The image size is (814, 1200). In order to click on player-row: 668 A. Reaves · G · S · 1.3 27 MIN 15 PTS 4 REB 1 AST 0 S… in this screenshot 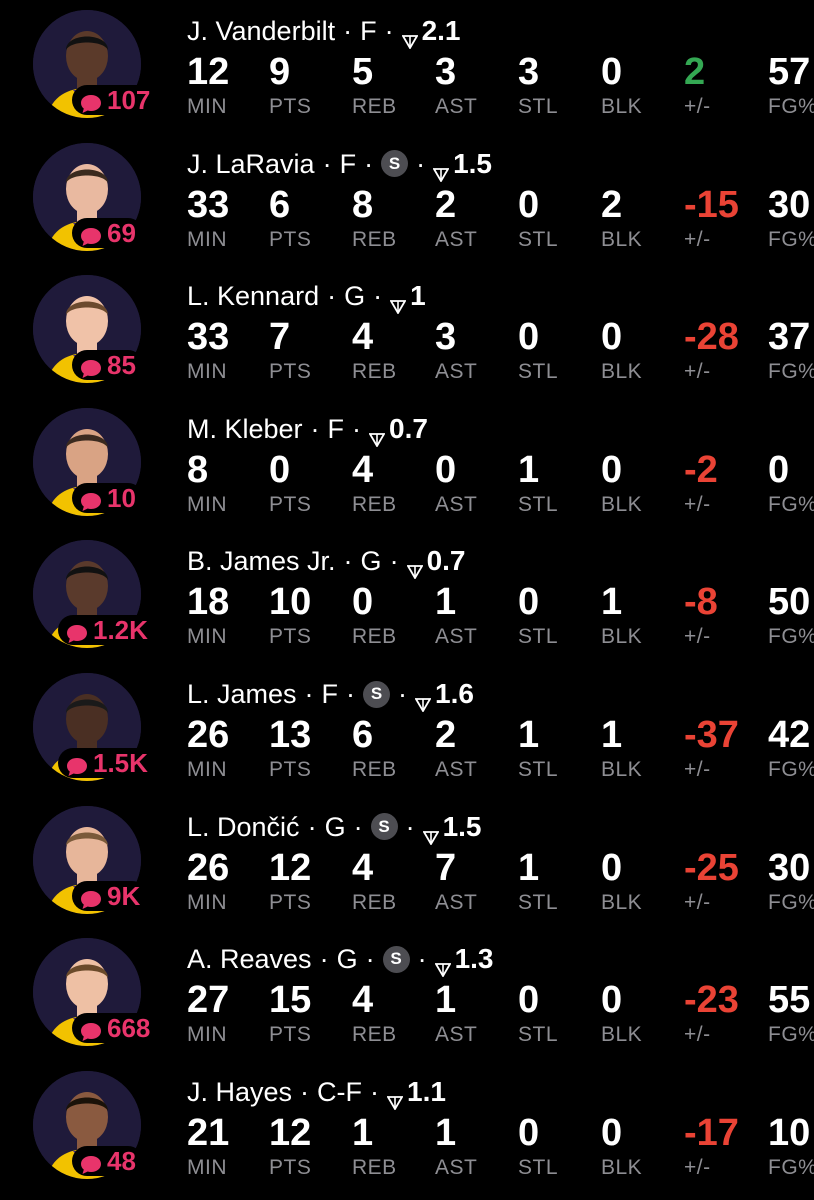, I will do `click(407, 994)`.